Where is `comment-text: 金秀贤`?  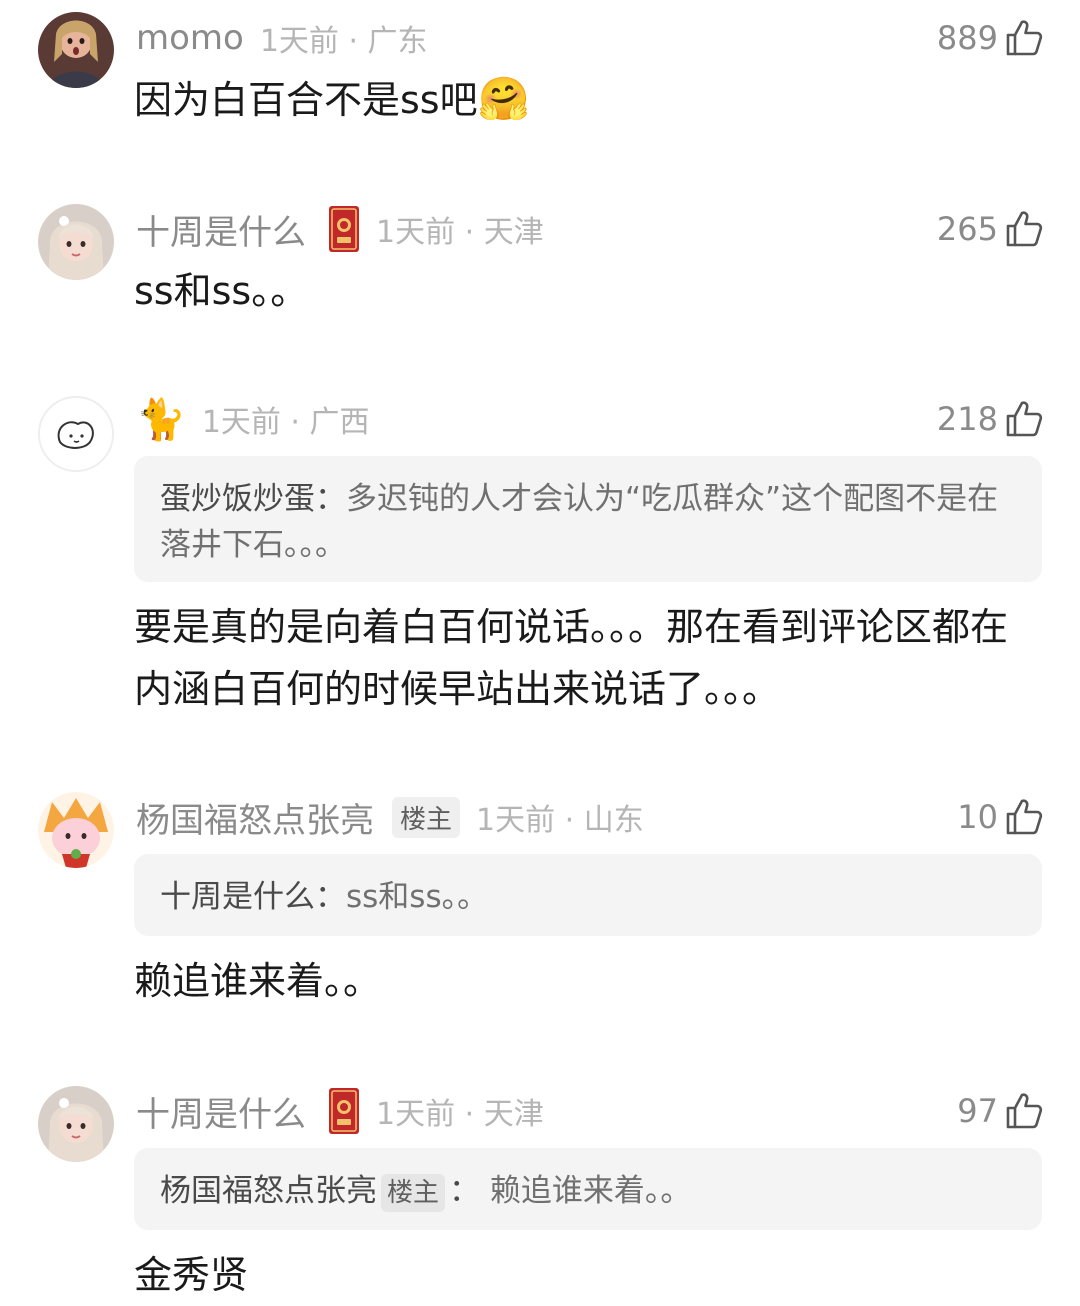
comment-text: 金秀贤 is located at coordinates (191, 1275).